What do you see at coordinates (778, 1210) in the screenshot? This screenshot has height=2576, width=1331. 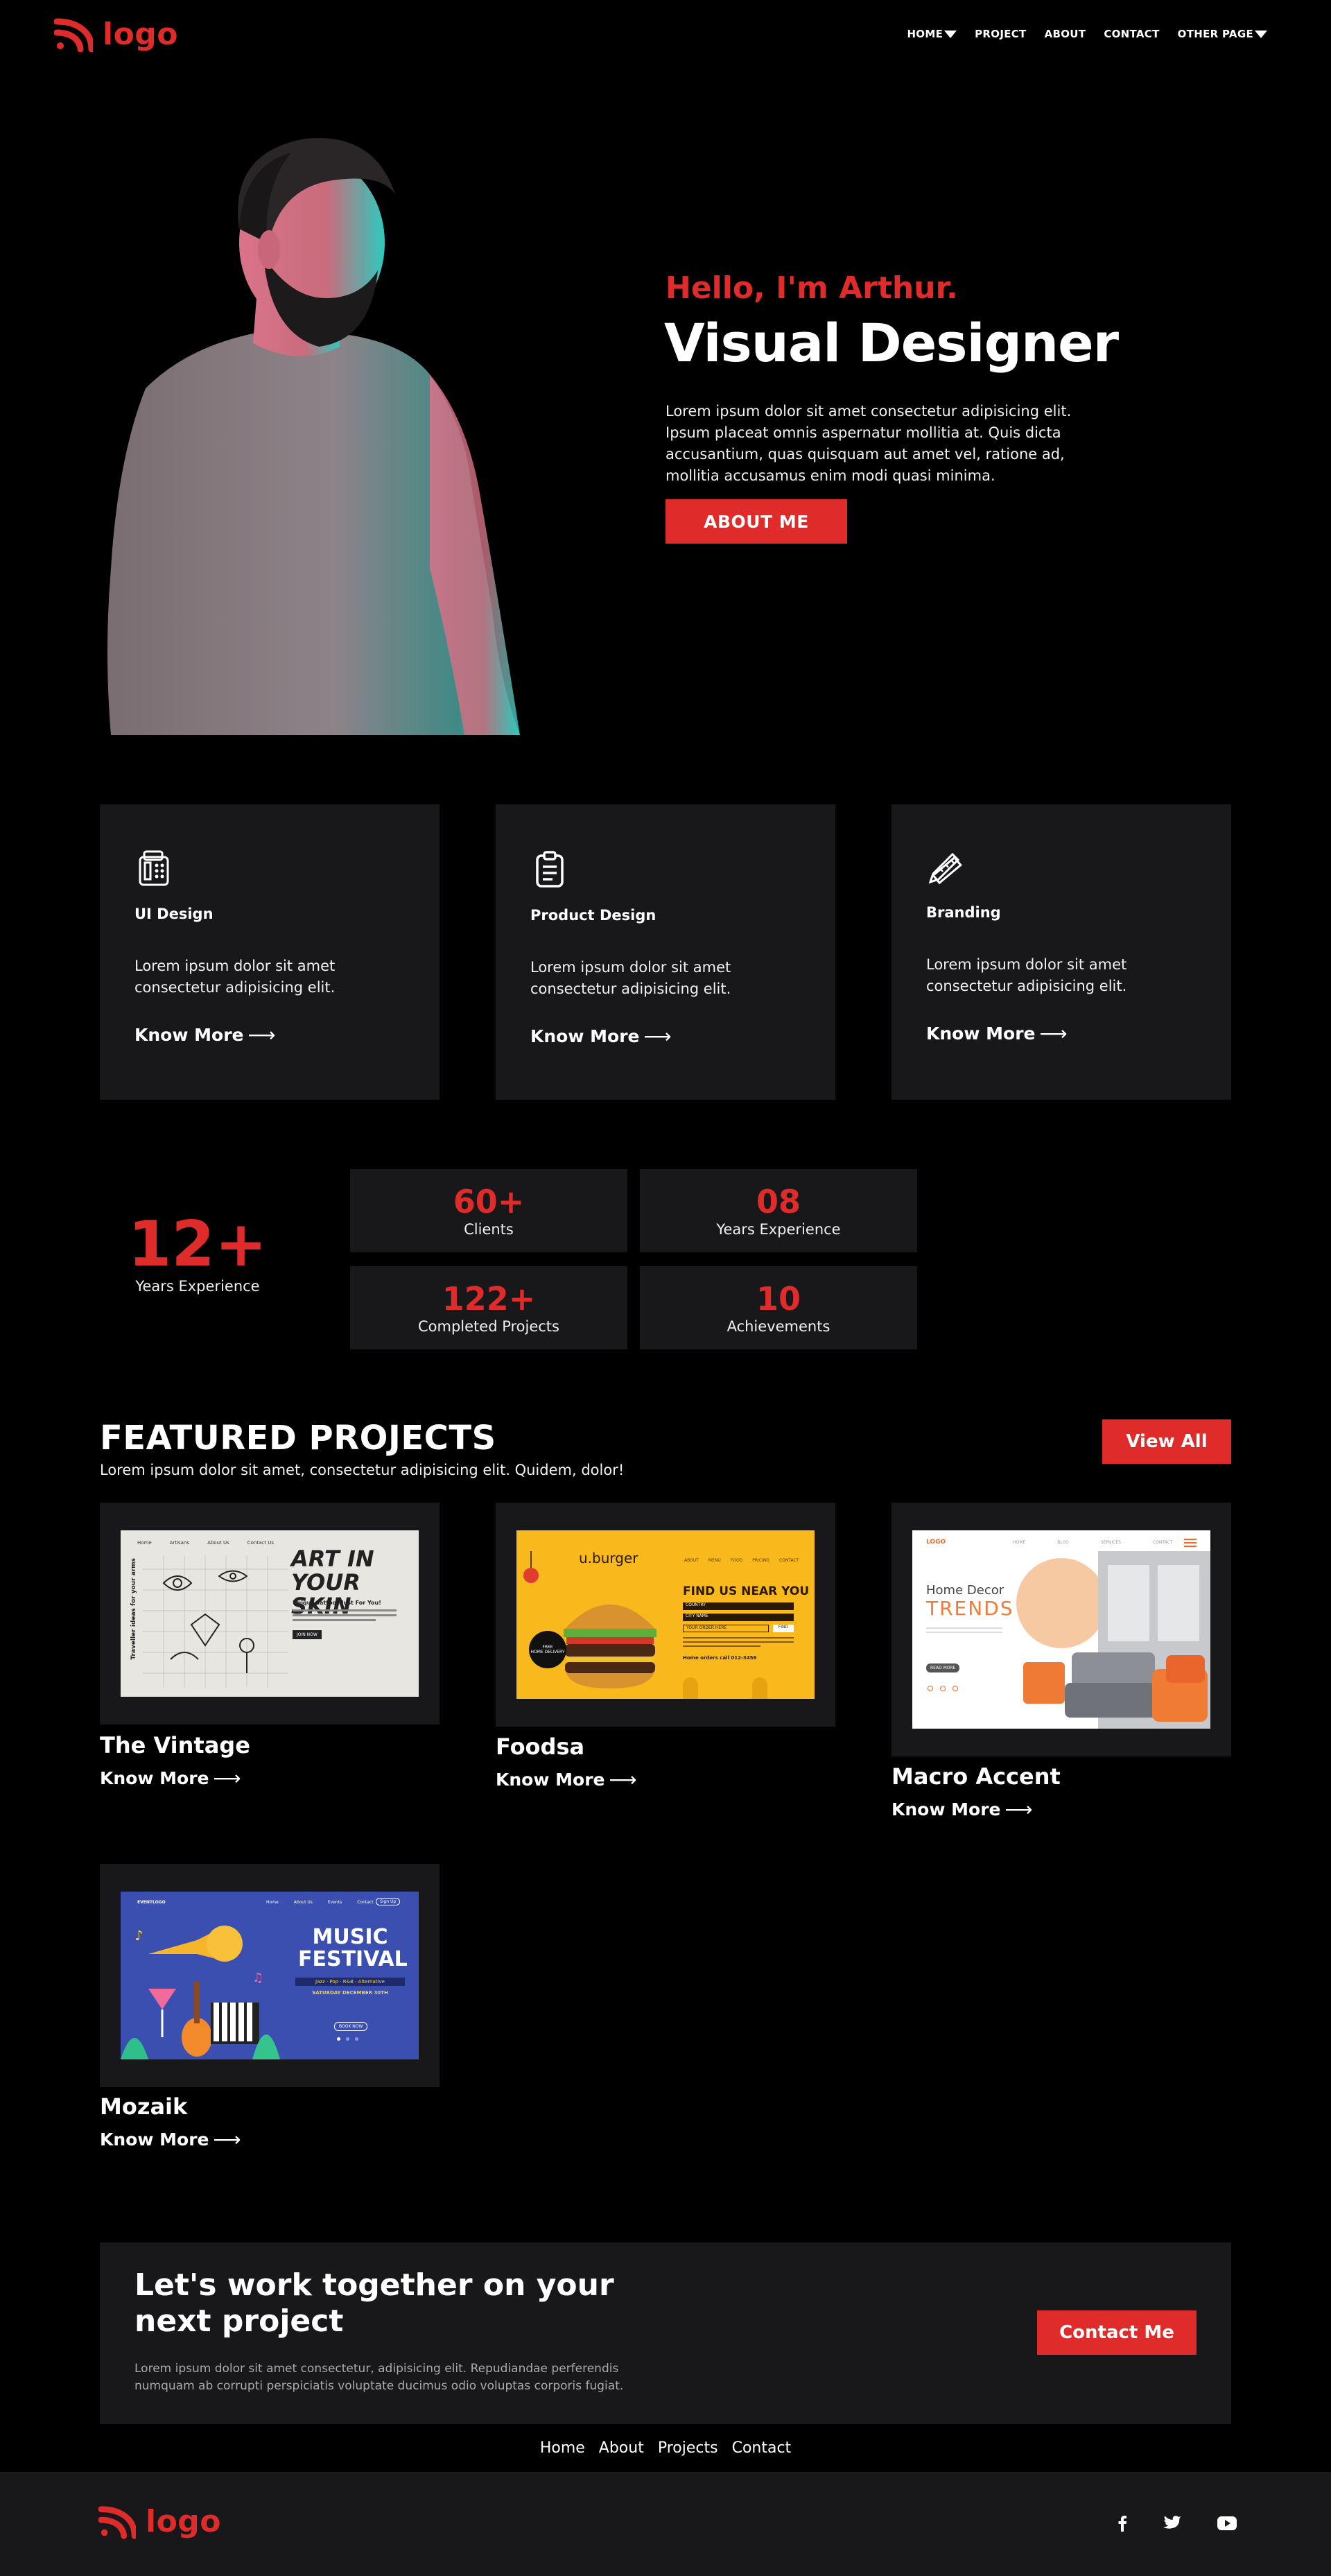 I see `stat-years-experience: 08 Years Experience` at bounding box center [778, 1210].